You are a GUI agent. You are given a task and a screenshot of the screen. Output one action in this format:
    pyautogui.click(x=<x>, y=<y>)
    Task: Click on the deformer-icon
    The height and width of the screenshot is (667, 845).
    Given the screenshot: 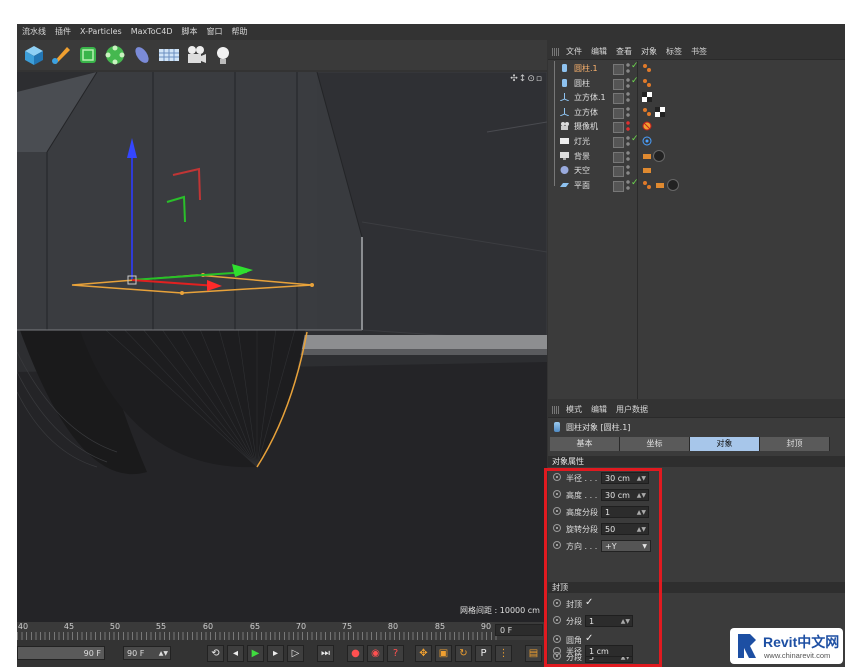 What is the action you would take?
    pyautogui.click(x=142, y=55)
    